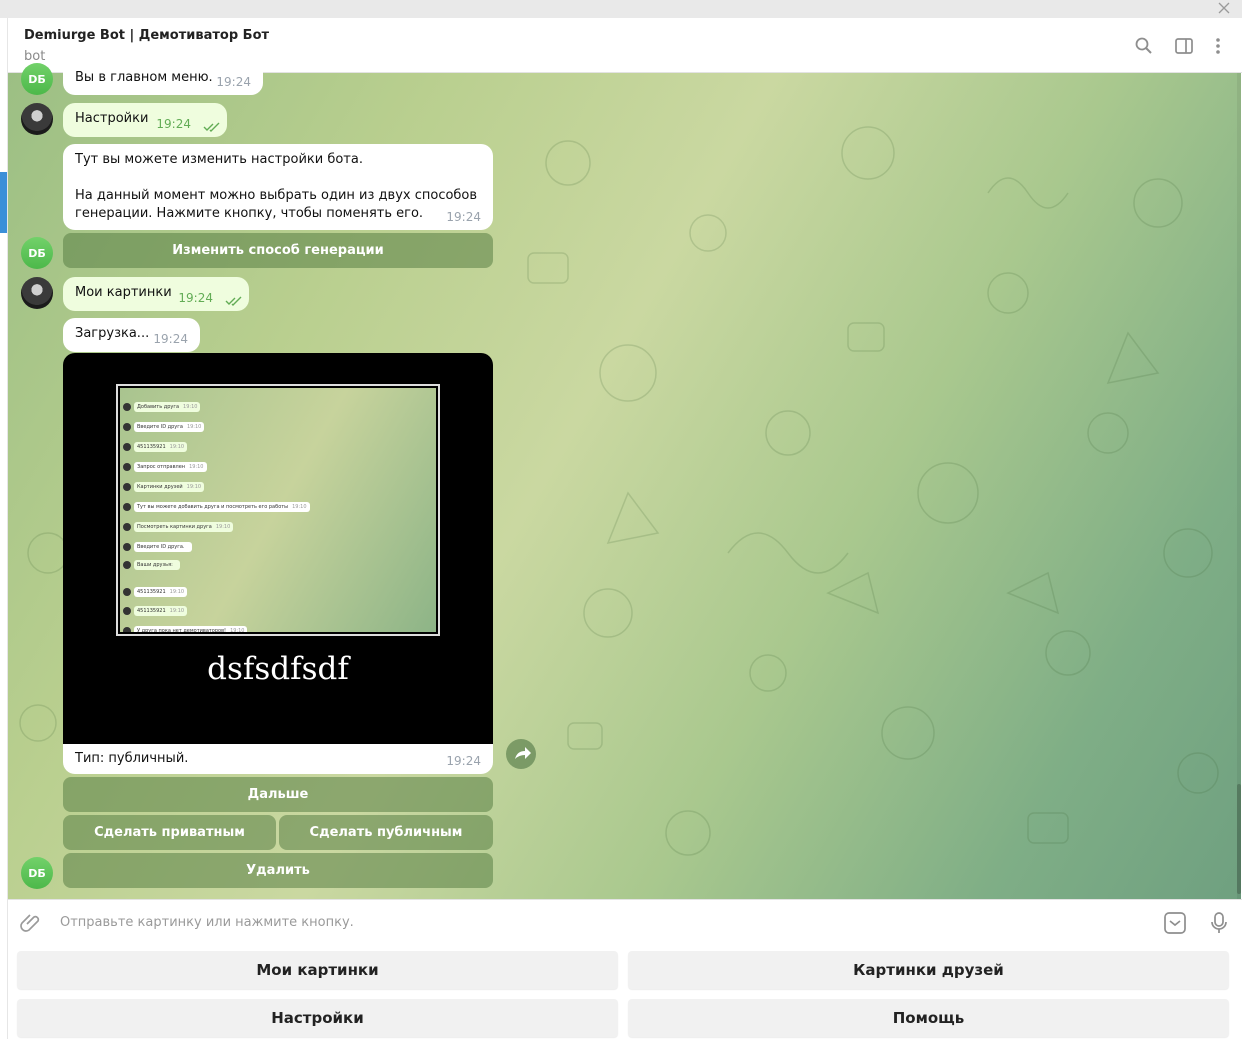 The width and height of the screenshot is (1242, 1039). I want to click on next-button: Дальше, so click(278, 794).